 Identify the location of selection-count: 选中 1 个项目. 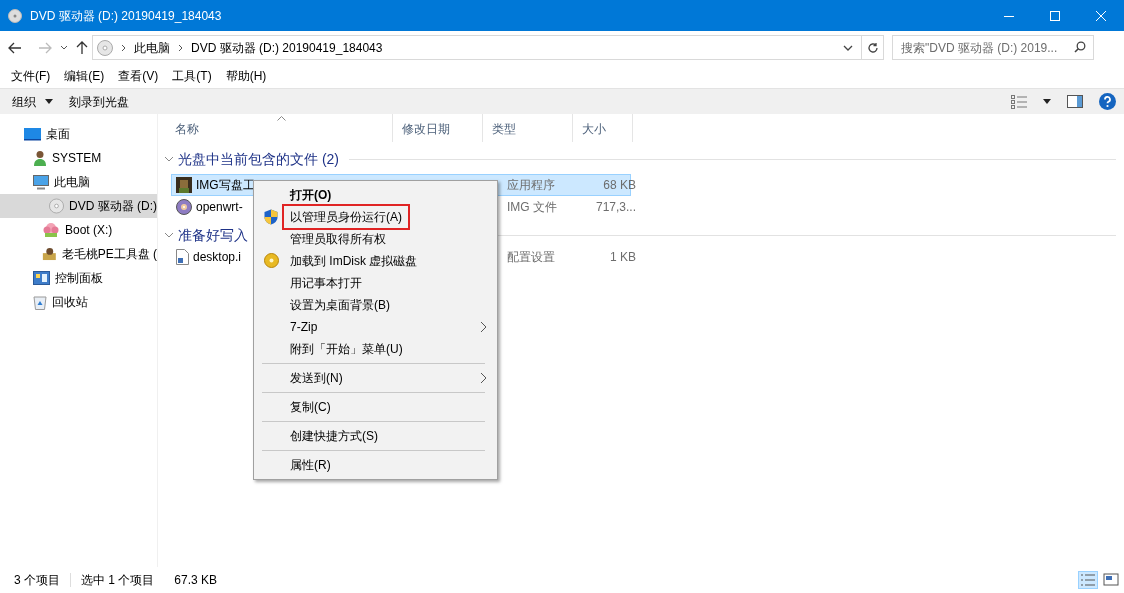
(118, 580).